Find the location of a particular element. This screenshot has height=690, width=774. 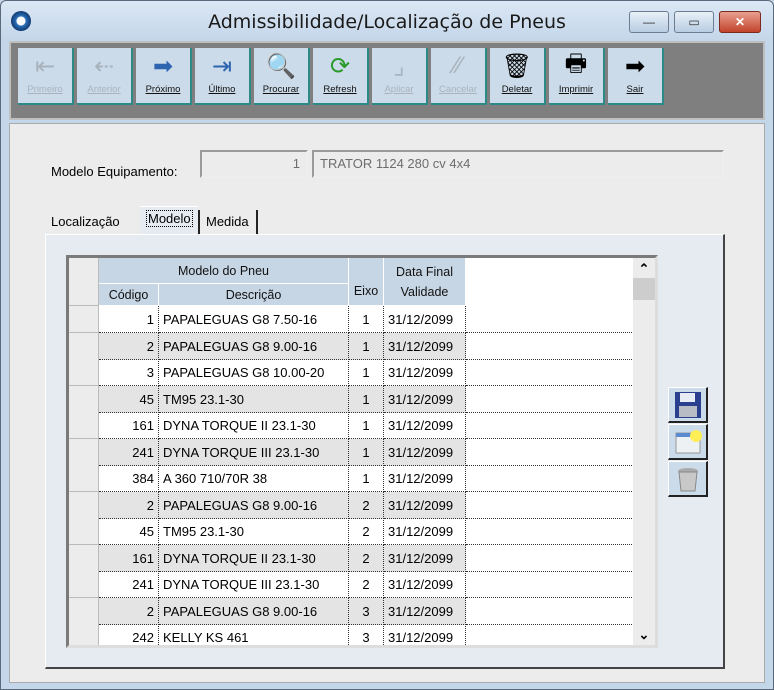

table-row: 241 DYNA TORQUE III 23.1-30 1 31/12/2099 is located at coordinates (366, 452).